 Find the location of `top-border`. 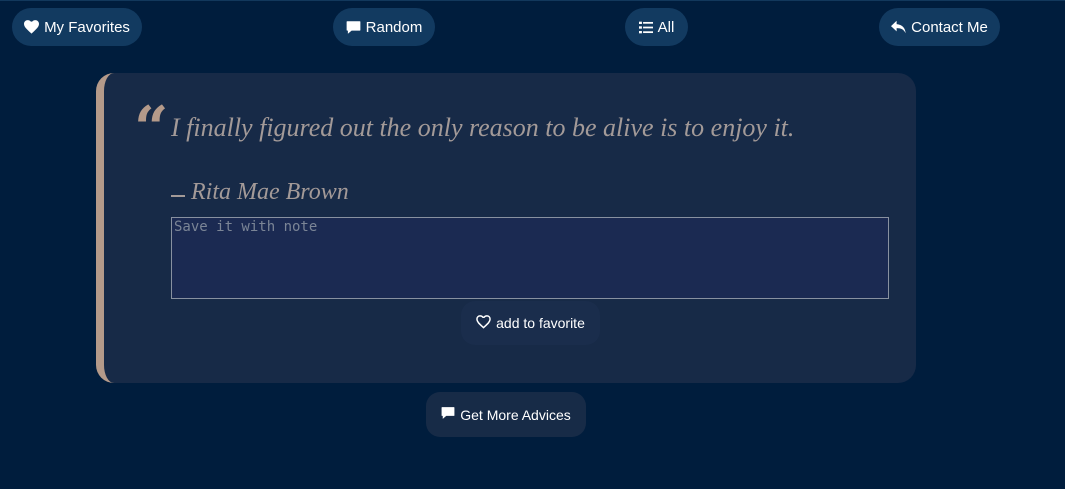

top-border is located at coordinates (532, 0).